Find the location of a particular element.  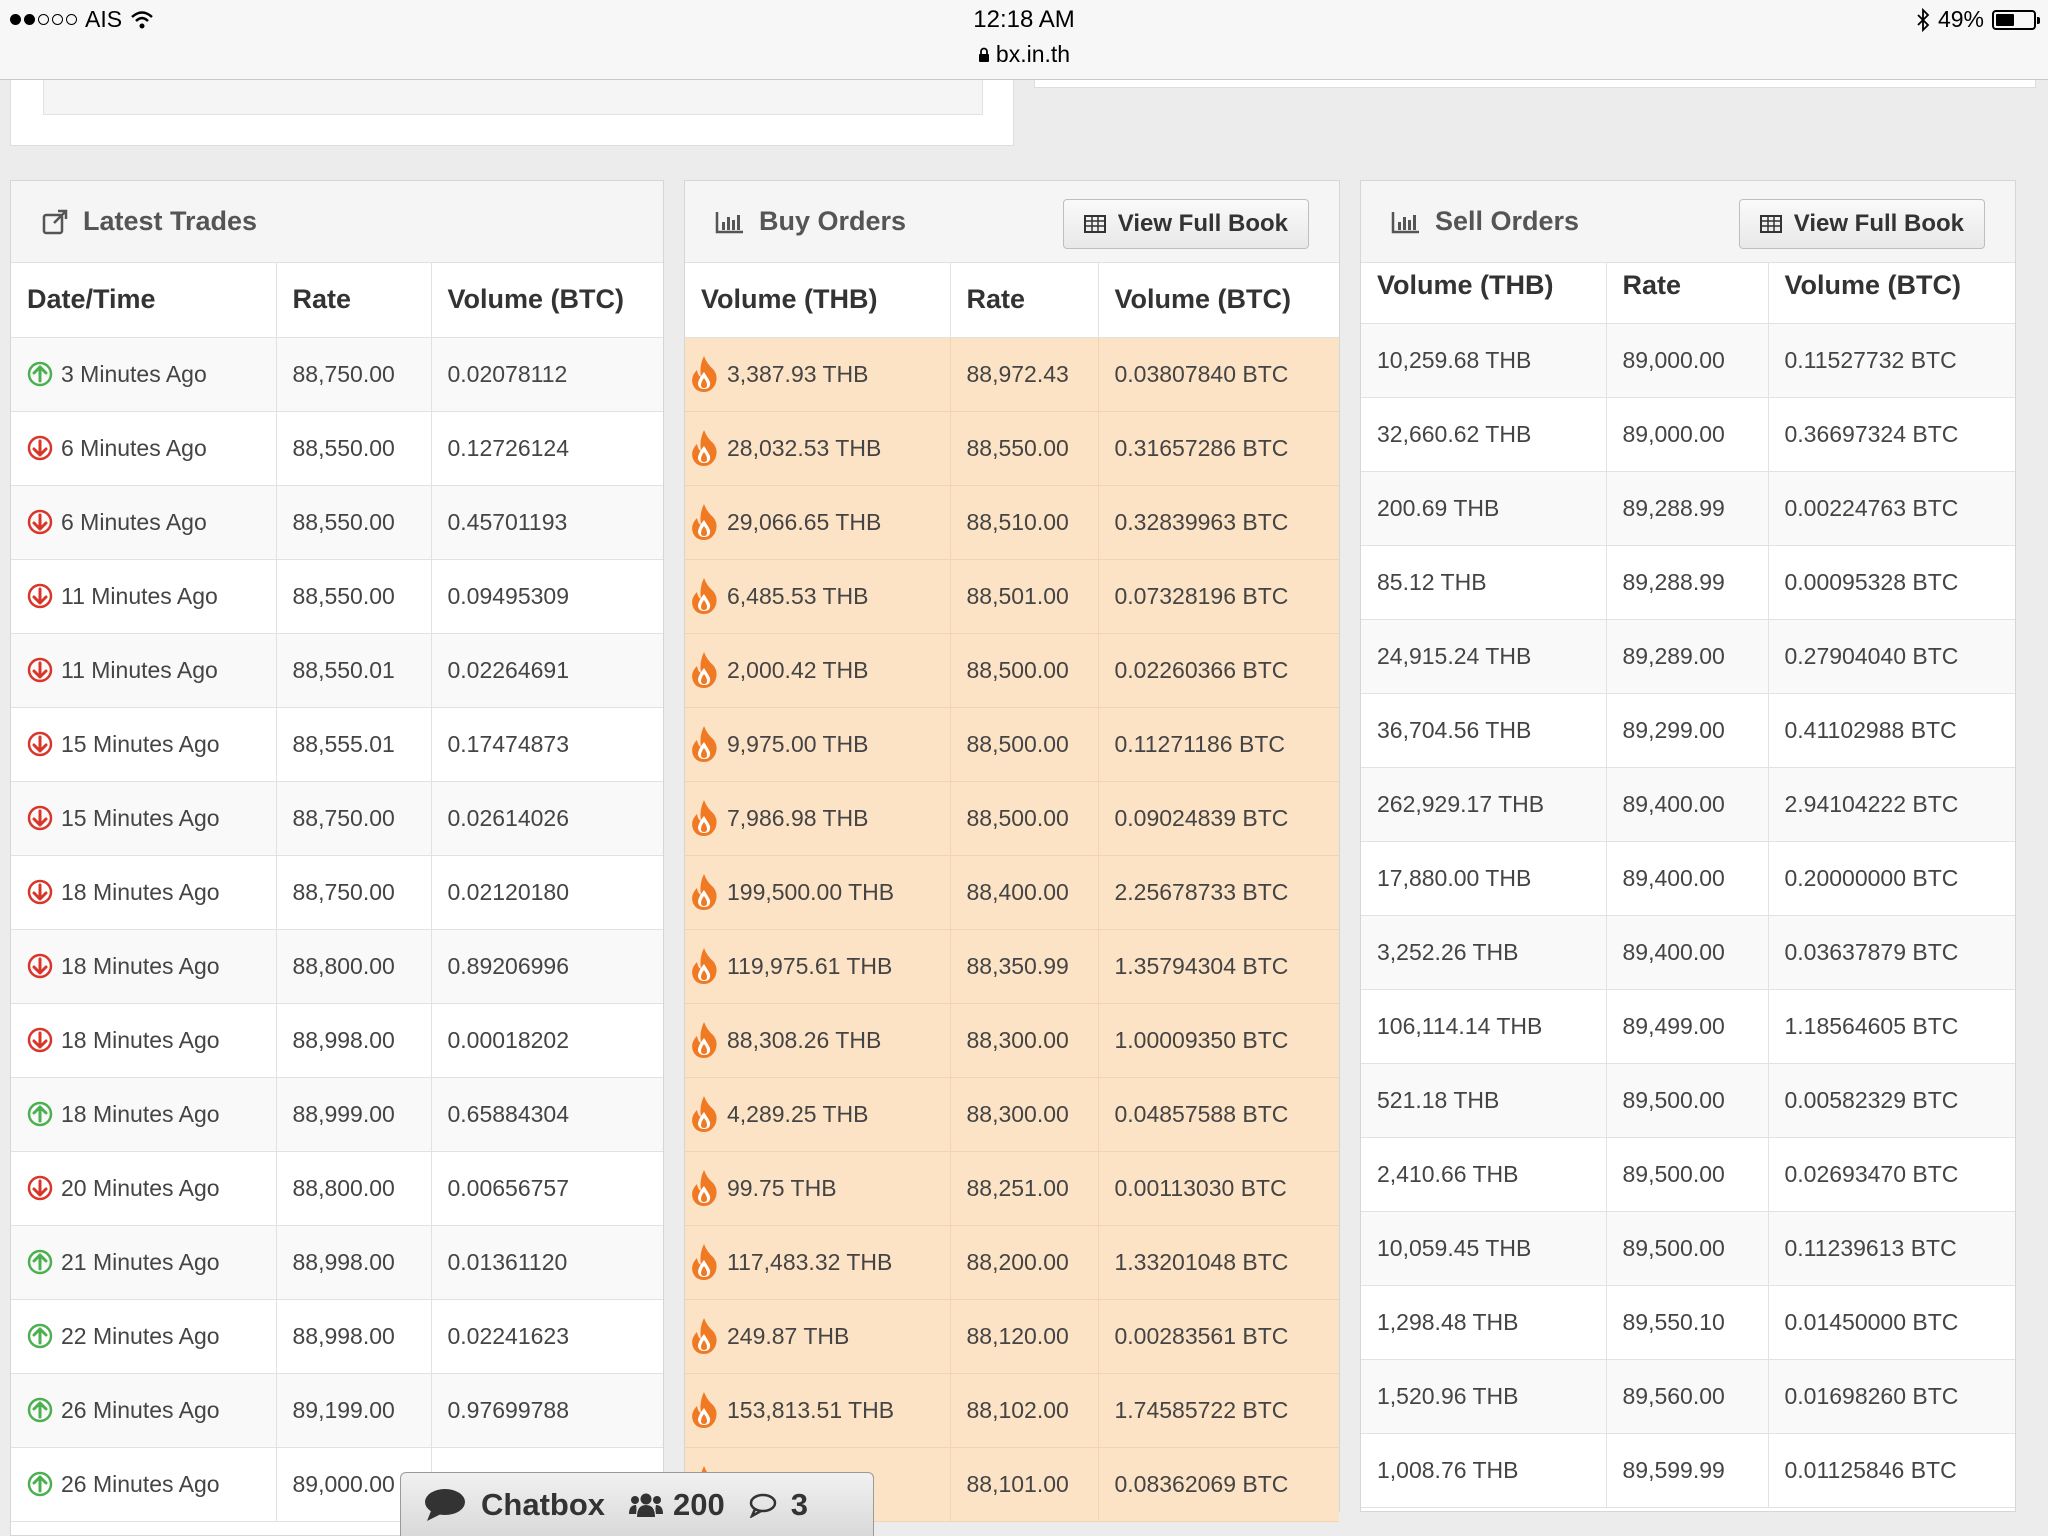

table-row: 1,520.96 THB 89,560.00 0.01698260 BTC is located at coordinates (1688, 1396).